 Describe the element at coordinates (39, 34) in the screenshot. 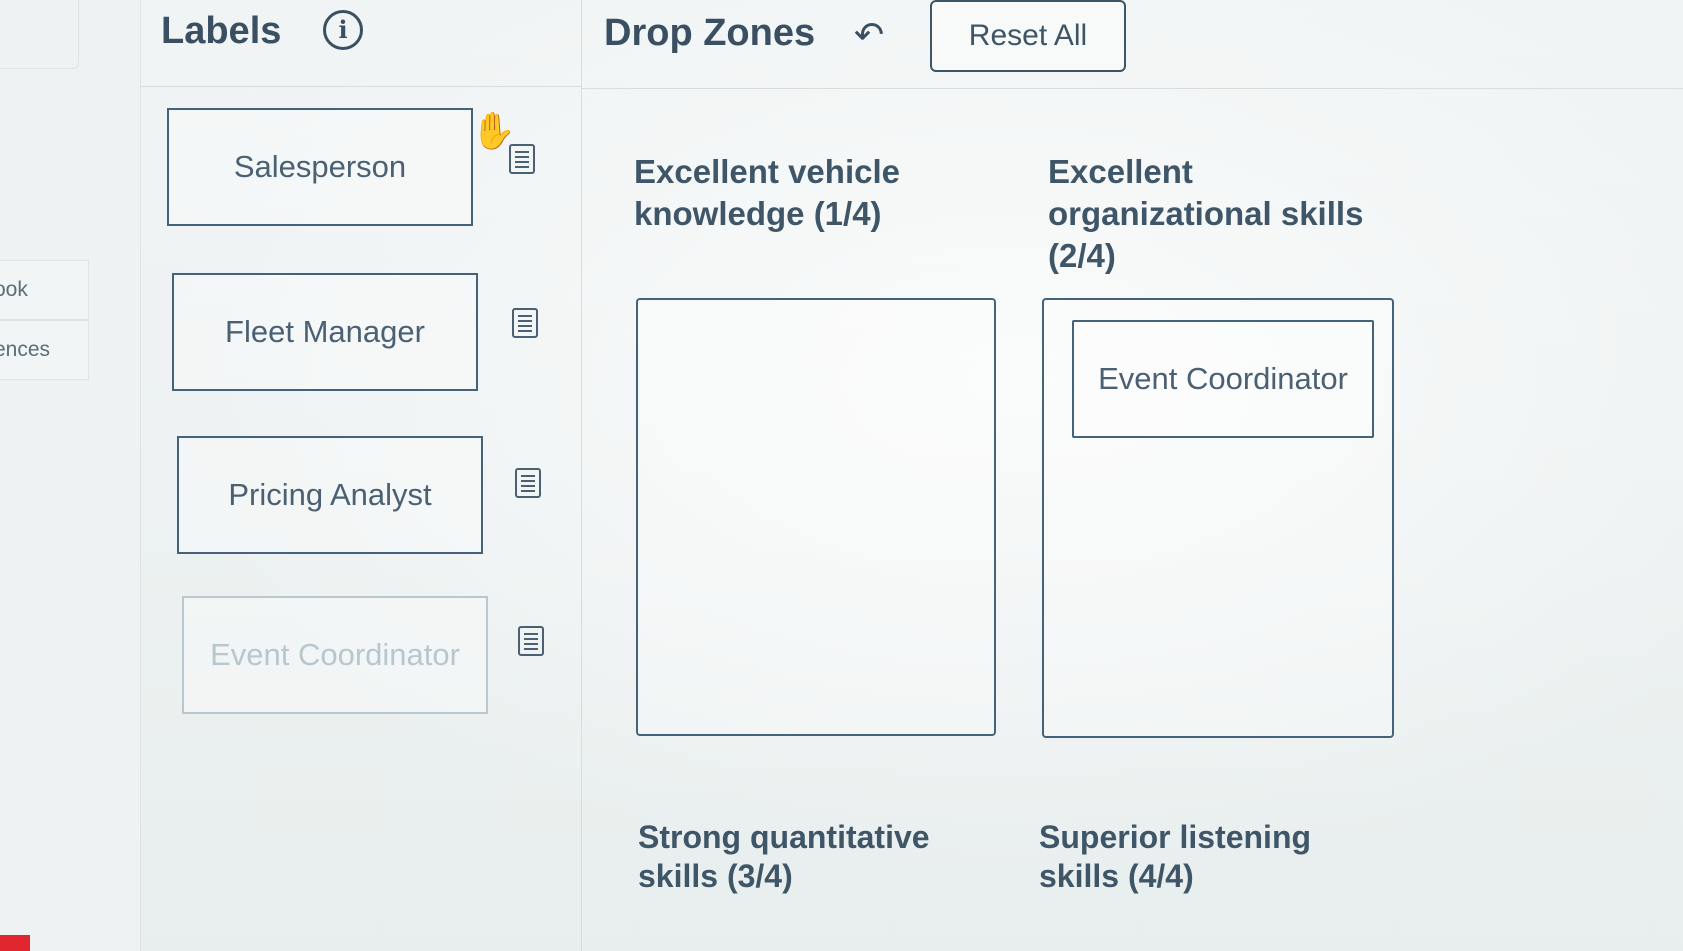

I see `rail-top-button` at that location.